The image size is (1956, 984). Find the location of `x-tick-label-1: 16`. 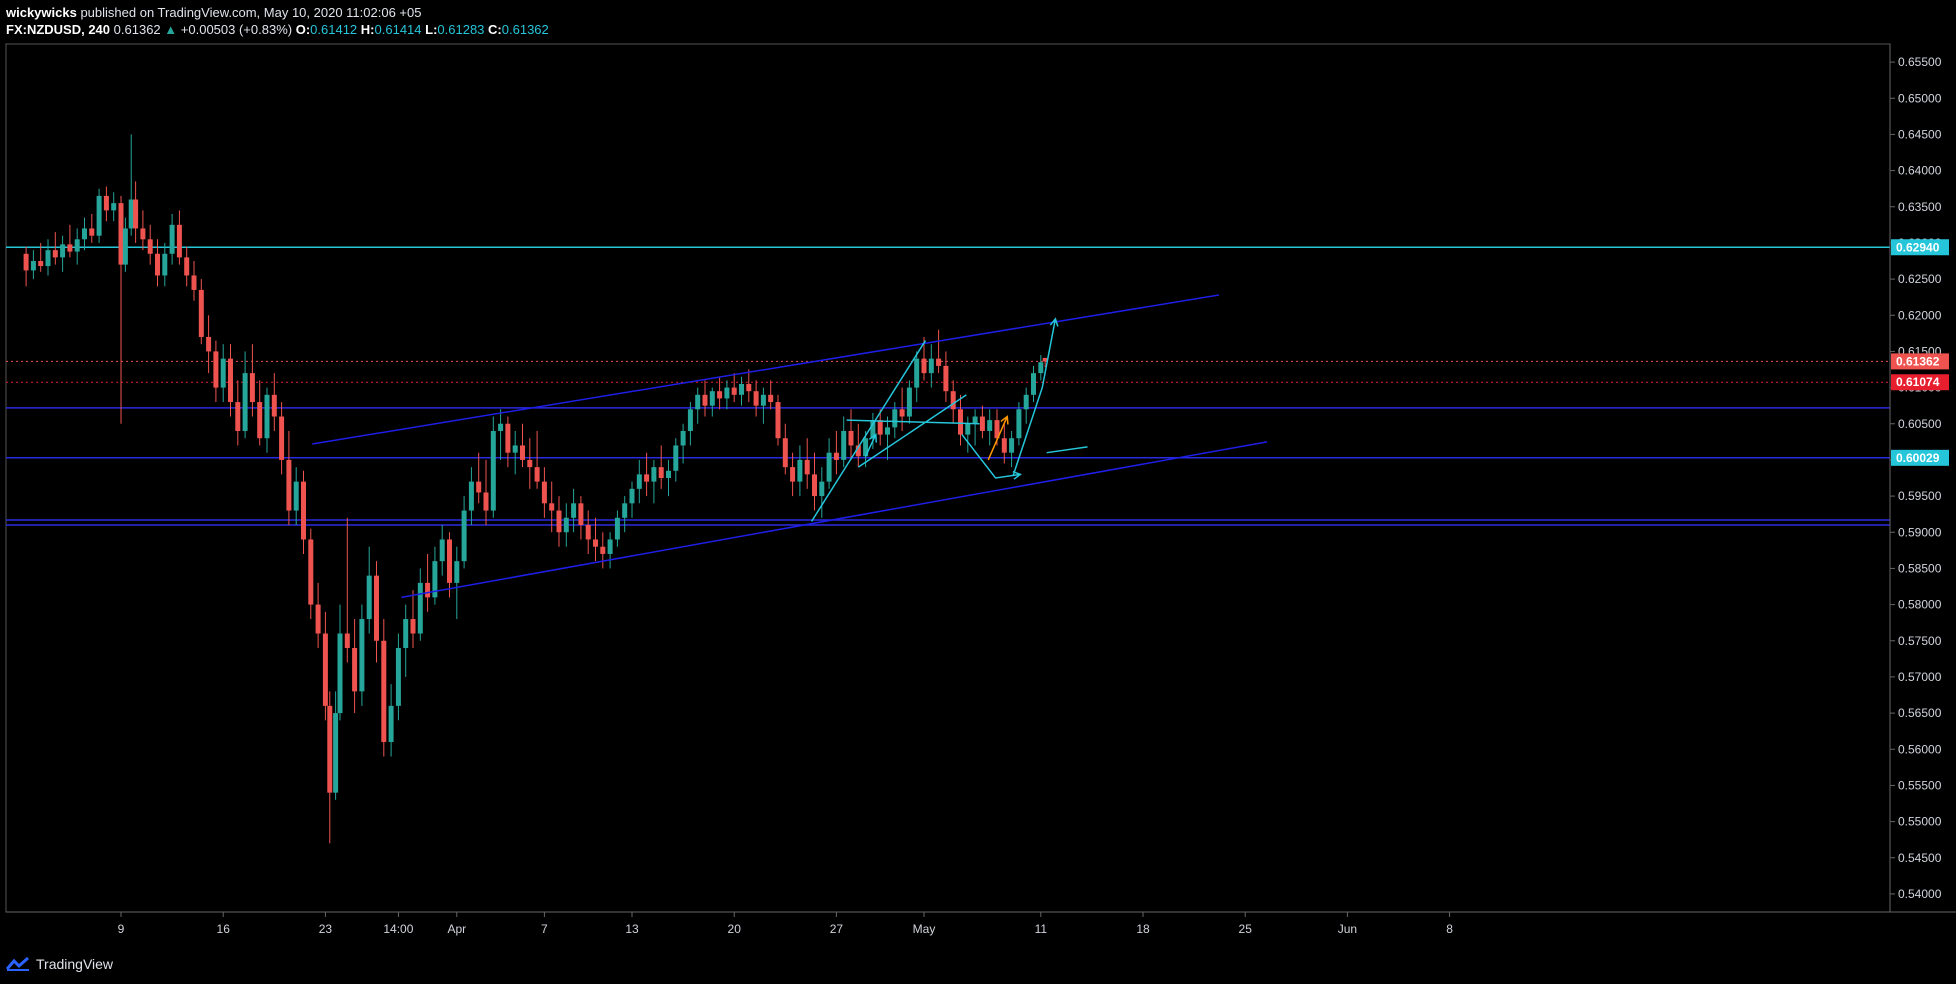

x-tick-label-1: 16 is located at coordinates (224, 929).